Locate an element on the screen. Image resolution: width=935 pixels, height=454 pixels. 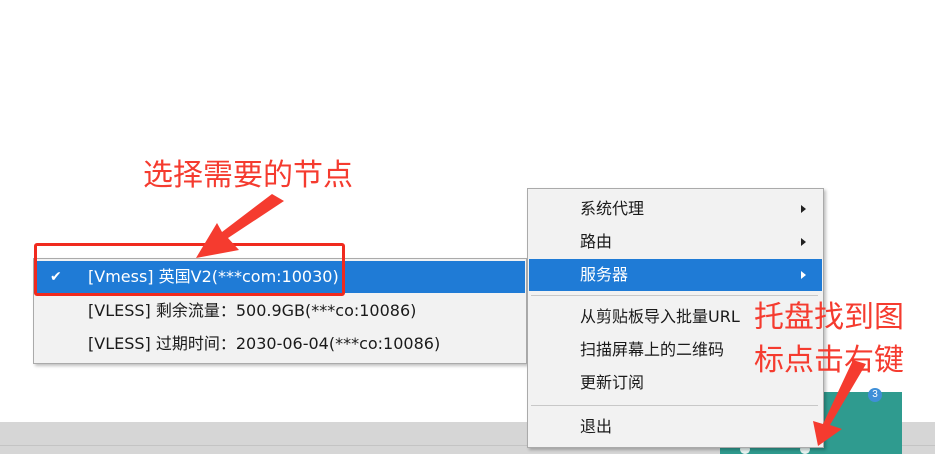
annotation-arrow is located at coordinates (240, 226).